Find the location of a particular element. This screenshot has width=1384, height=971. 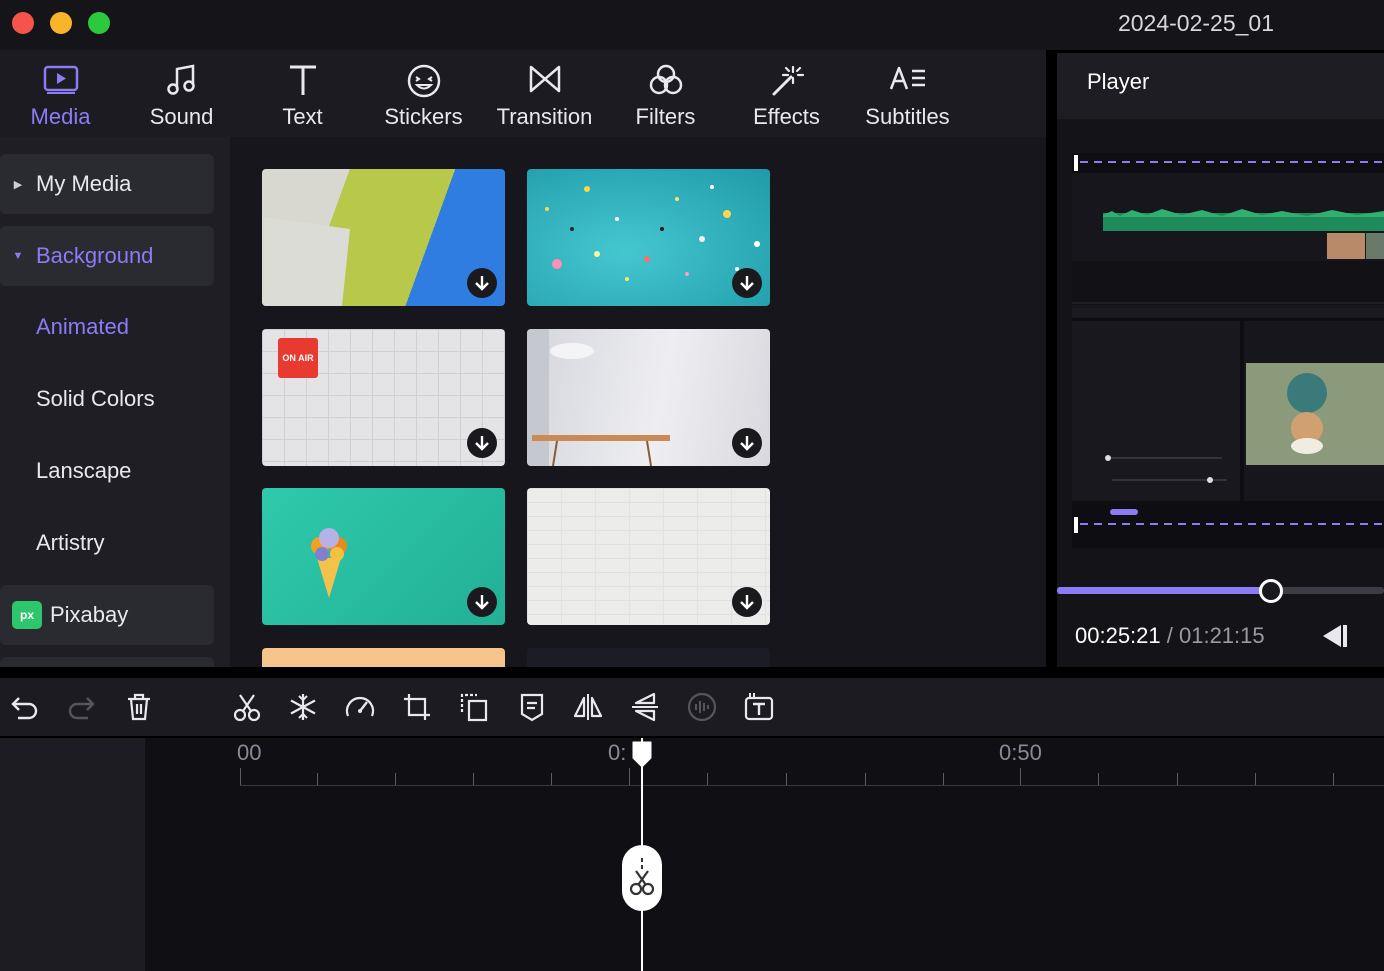

tab-sound: Sound is located at coordinates (181, 93).